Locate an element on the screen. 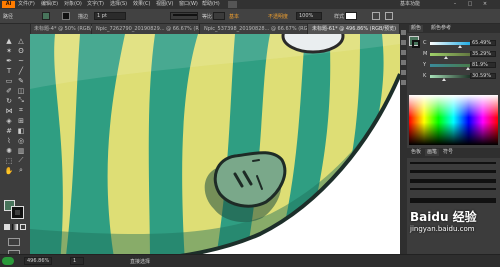  scale-tool-icon: ⤡ is located at coordinates (21, 100).